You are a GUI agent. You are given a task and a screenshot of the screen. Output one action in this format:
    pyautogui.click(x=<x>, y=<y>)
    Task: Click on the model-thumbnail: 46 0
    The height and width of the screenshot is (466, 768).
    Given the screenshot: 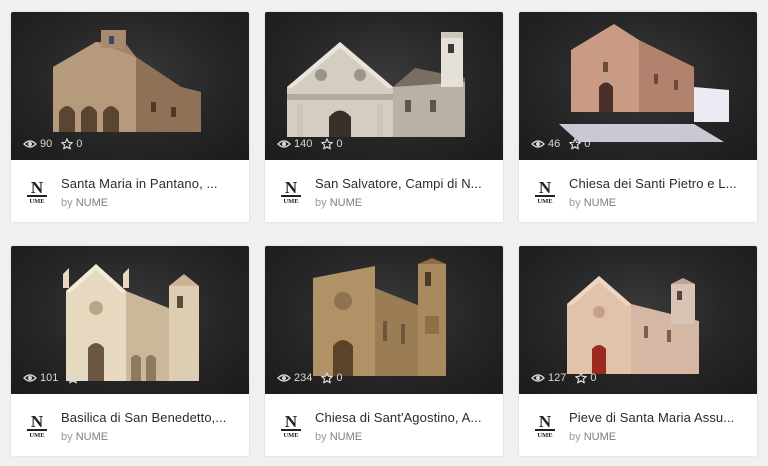 What is the action you would take?
    pyautogui.click(x=638, y=86)
    